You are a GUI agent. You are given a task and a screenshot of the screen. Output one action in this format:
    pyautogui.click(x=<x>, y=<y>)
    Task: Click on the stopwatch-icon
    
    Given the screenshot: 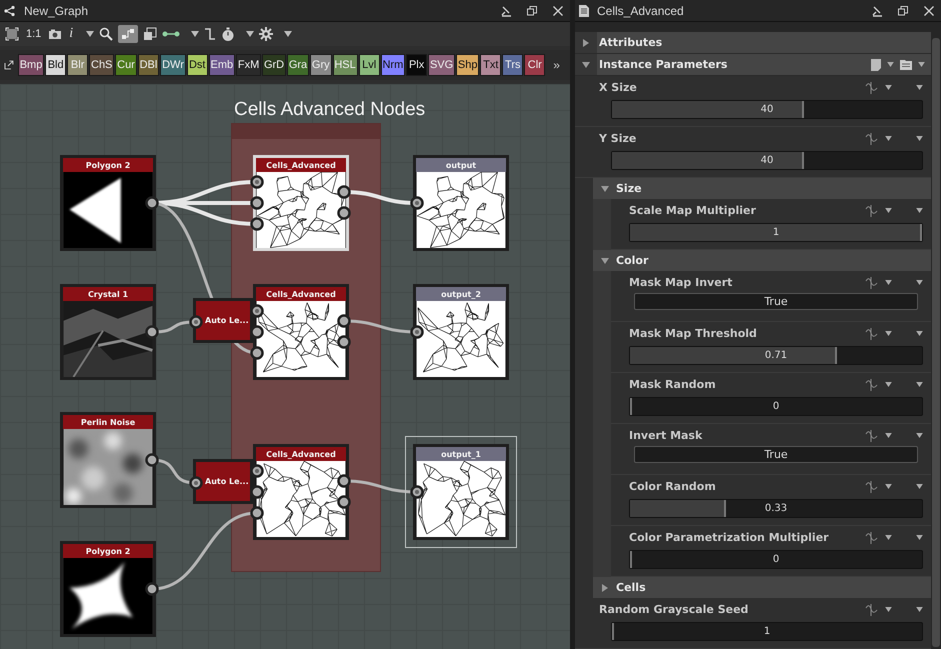 What is the action you would take?
    pyautogui.click(x=228, y=34)
    